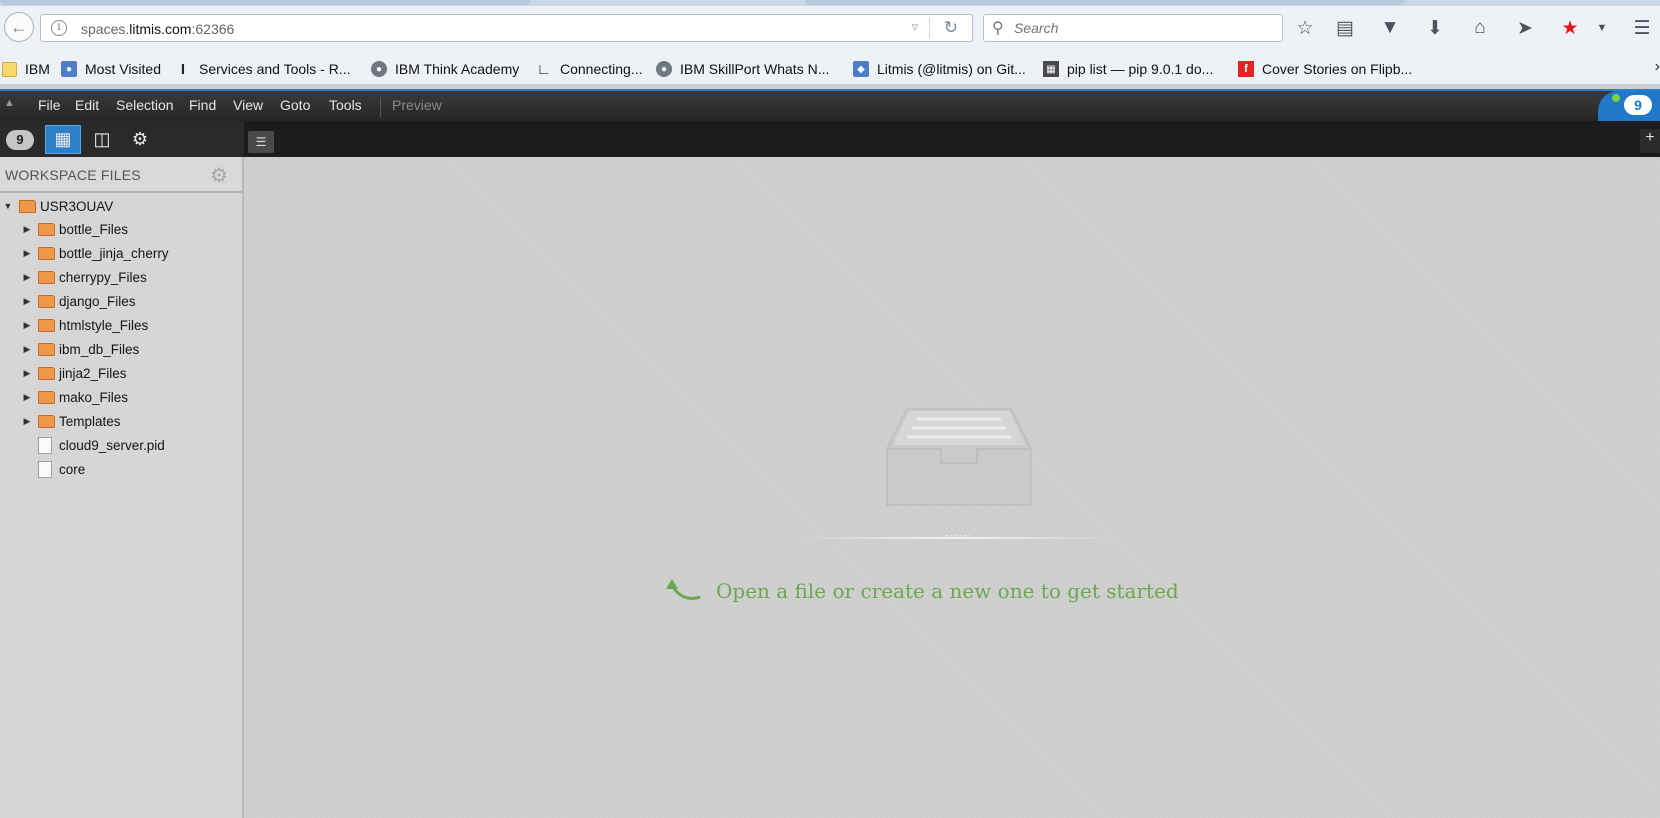 The width and height of the screenshot is (1660, 818). Describe the element at coordinates (445, 69) in the screenshot. I see `bookmark-item: ● IBM Think Academy` at that location.